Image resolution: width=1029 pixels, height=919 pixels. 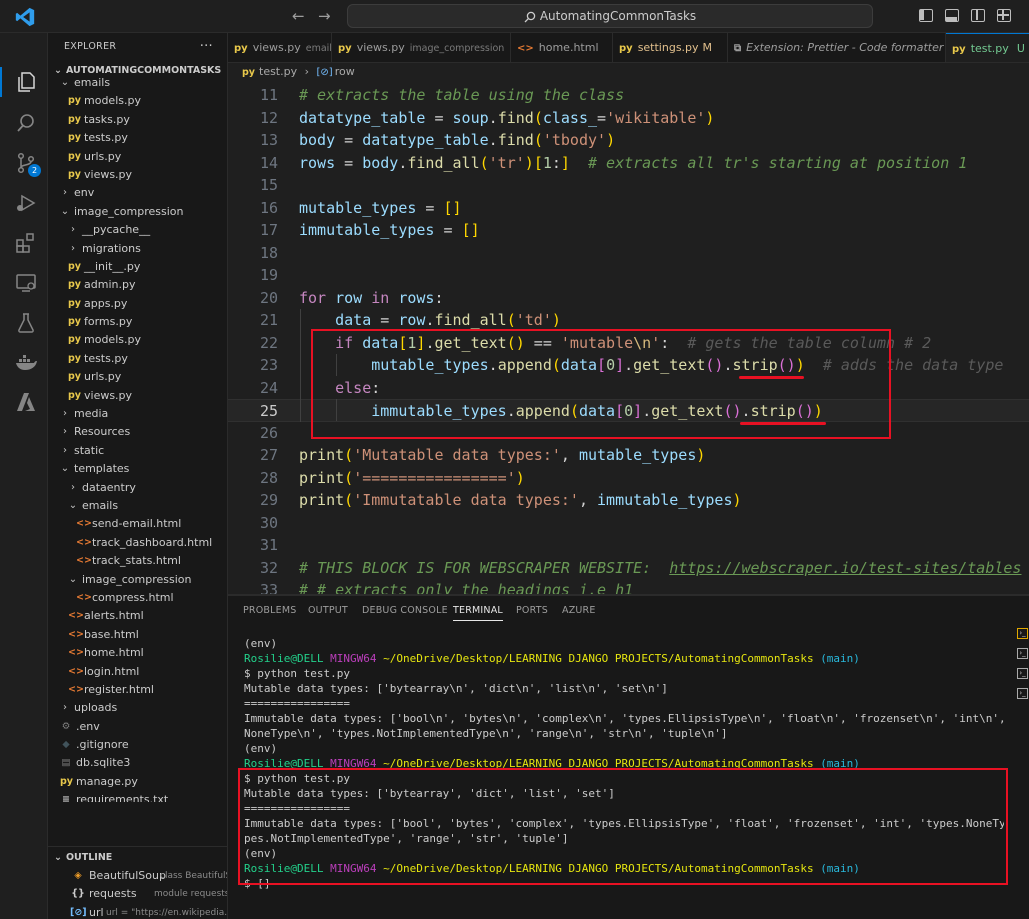 I want to click on explorer-icon, so click(x=26, y=82).